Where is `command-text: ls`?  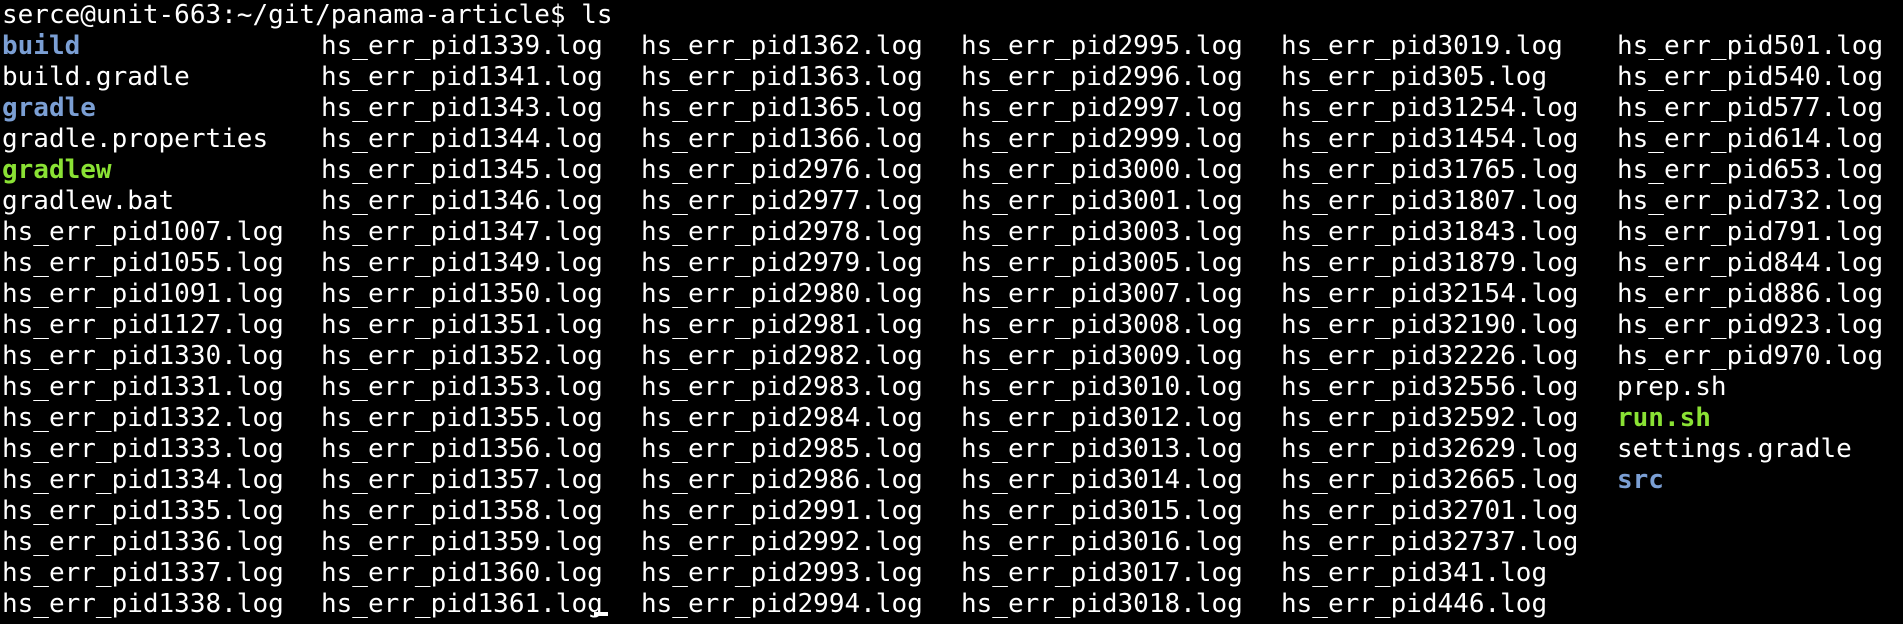 command-text: ls is located at coordinates (597, 15).